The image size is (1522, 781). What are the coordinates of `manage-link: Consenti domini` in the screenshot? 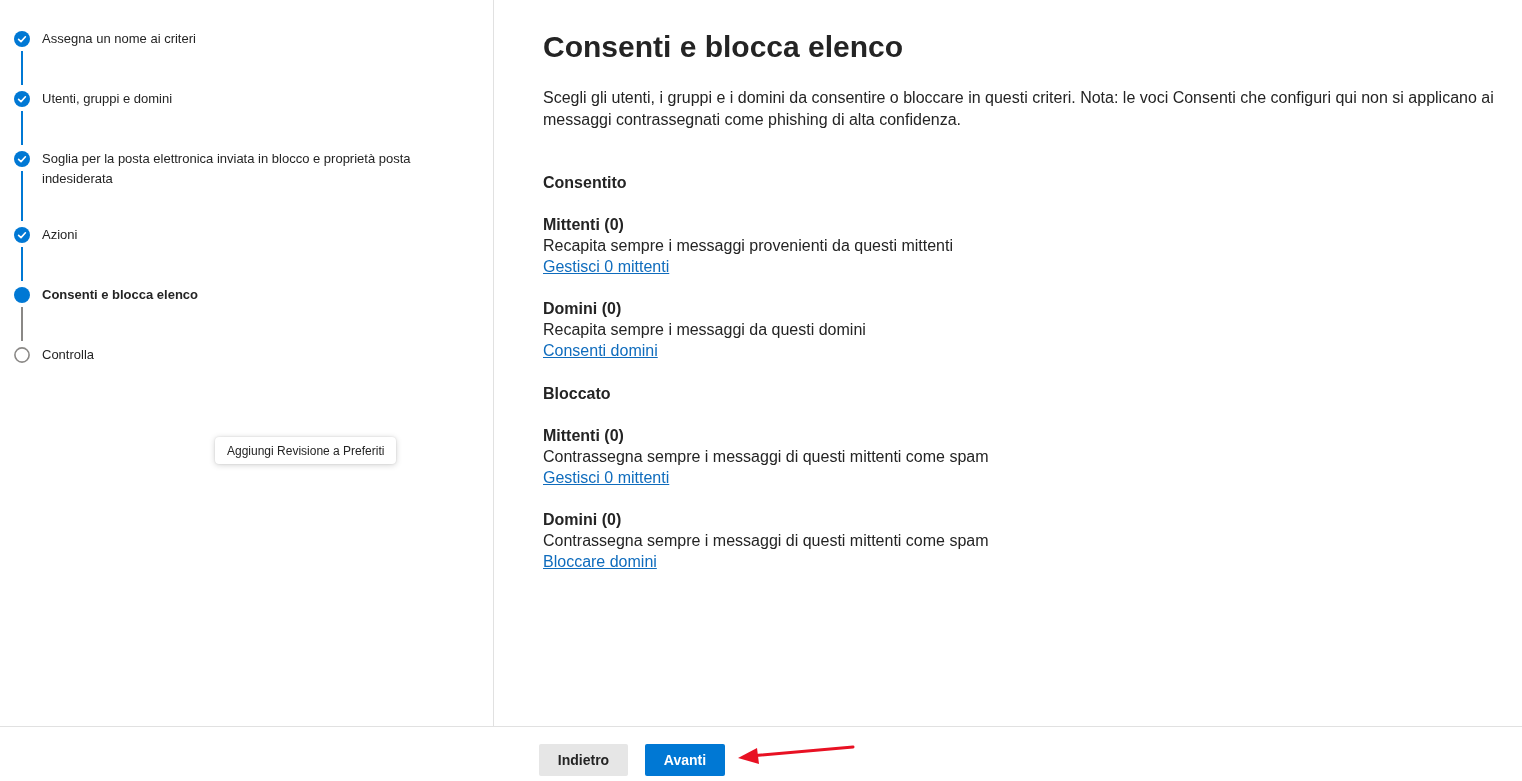 It's located at (600, 350).